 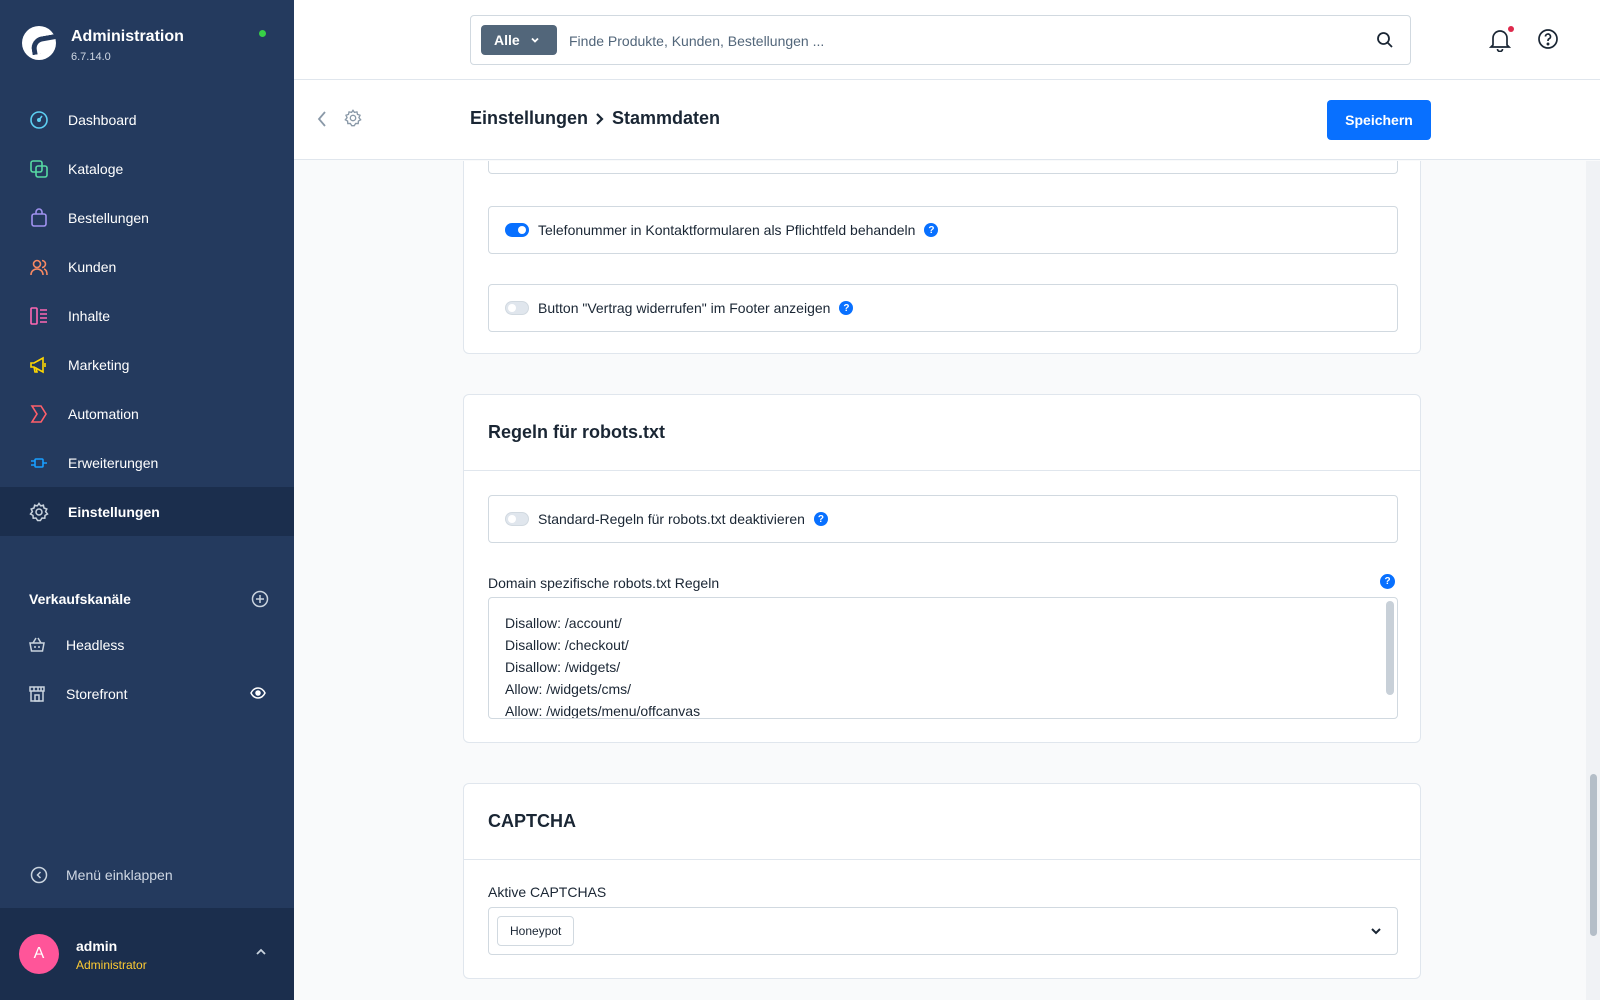 I want to click on phone-required-toggle, so click(x=517, y=230).